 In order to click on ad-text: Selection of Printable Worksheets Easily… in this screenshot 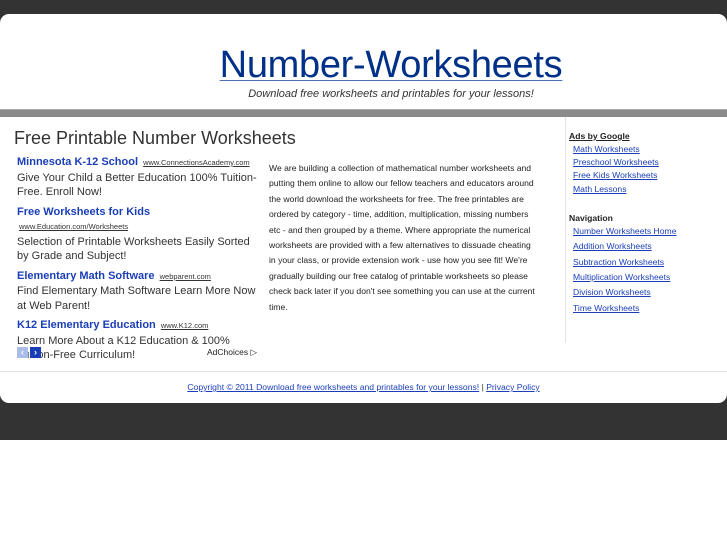, I will do `click(133, 249)`.